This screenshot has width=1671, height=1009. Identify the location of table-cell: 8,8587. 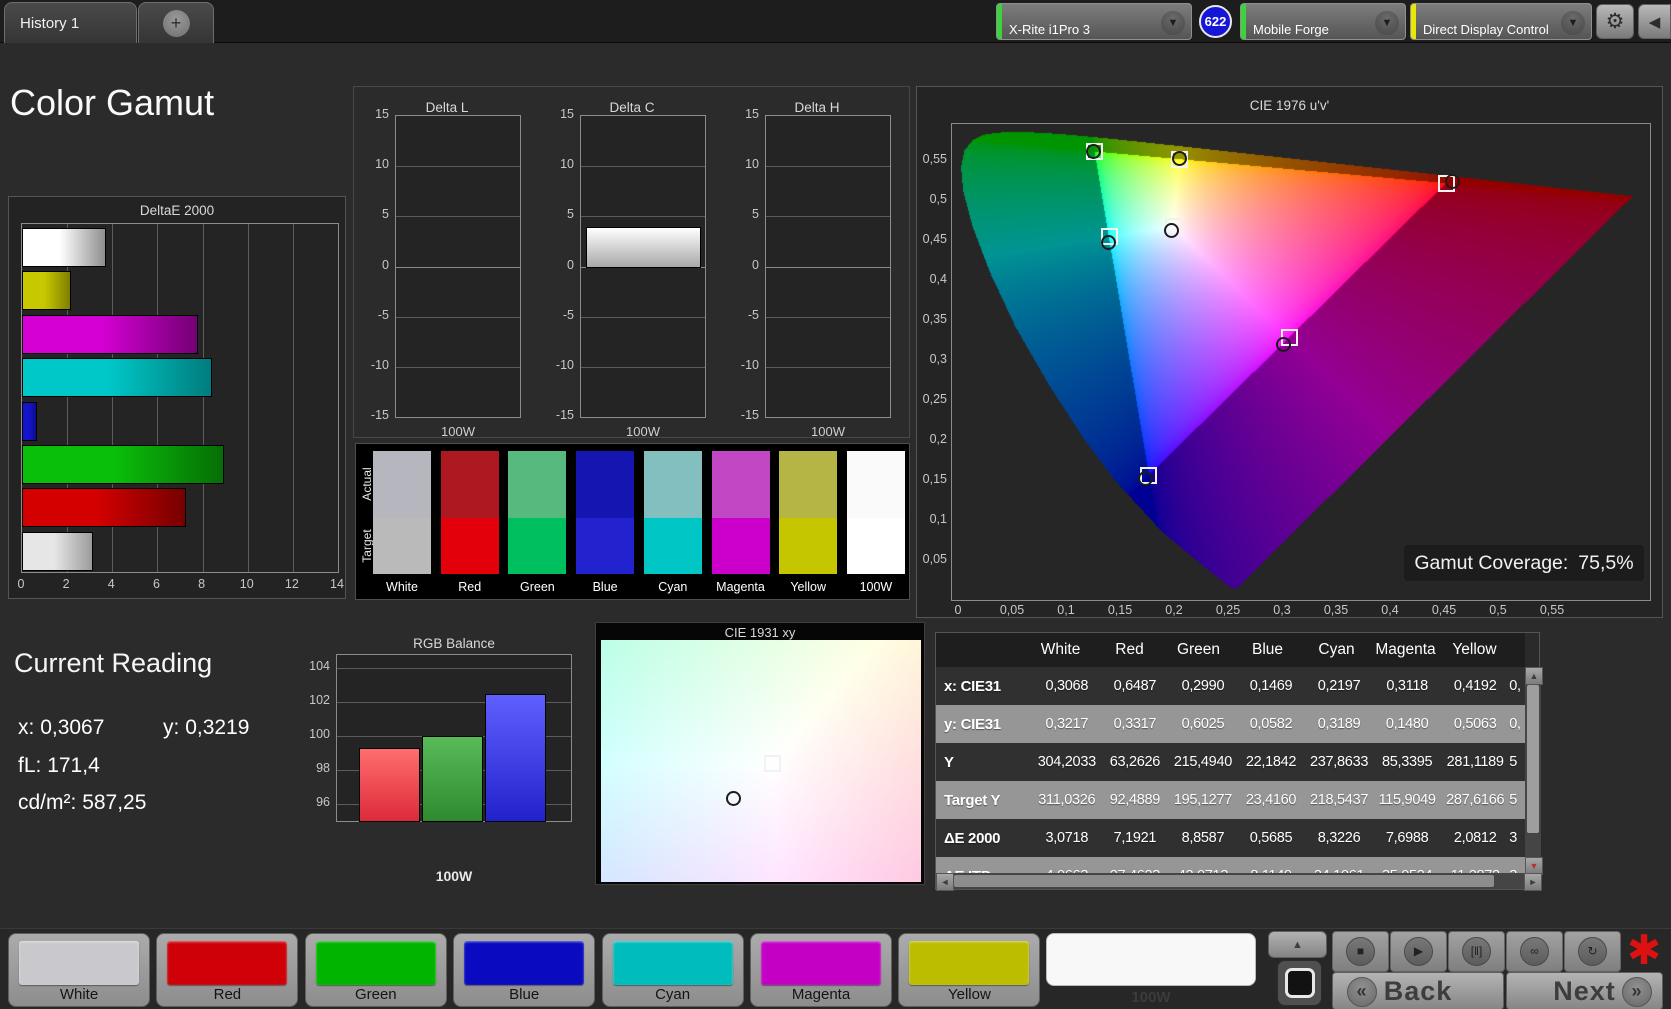
(1203, 838).